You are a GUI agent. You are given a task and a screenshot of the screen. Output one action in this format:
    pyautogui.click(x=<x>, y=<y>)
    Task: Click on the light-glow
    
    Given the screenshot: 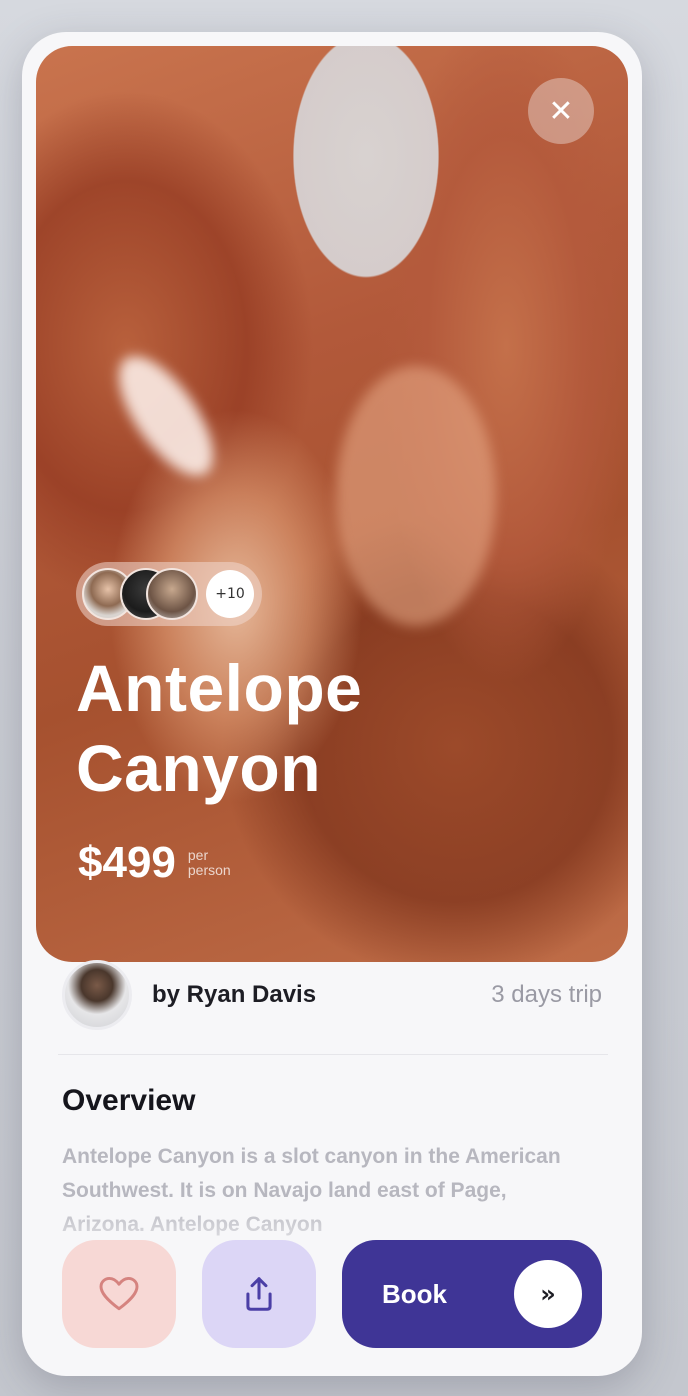 What is the action you would take?
    pyautogui.click(x=416, y=496)
    